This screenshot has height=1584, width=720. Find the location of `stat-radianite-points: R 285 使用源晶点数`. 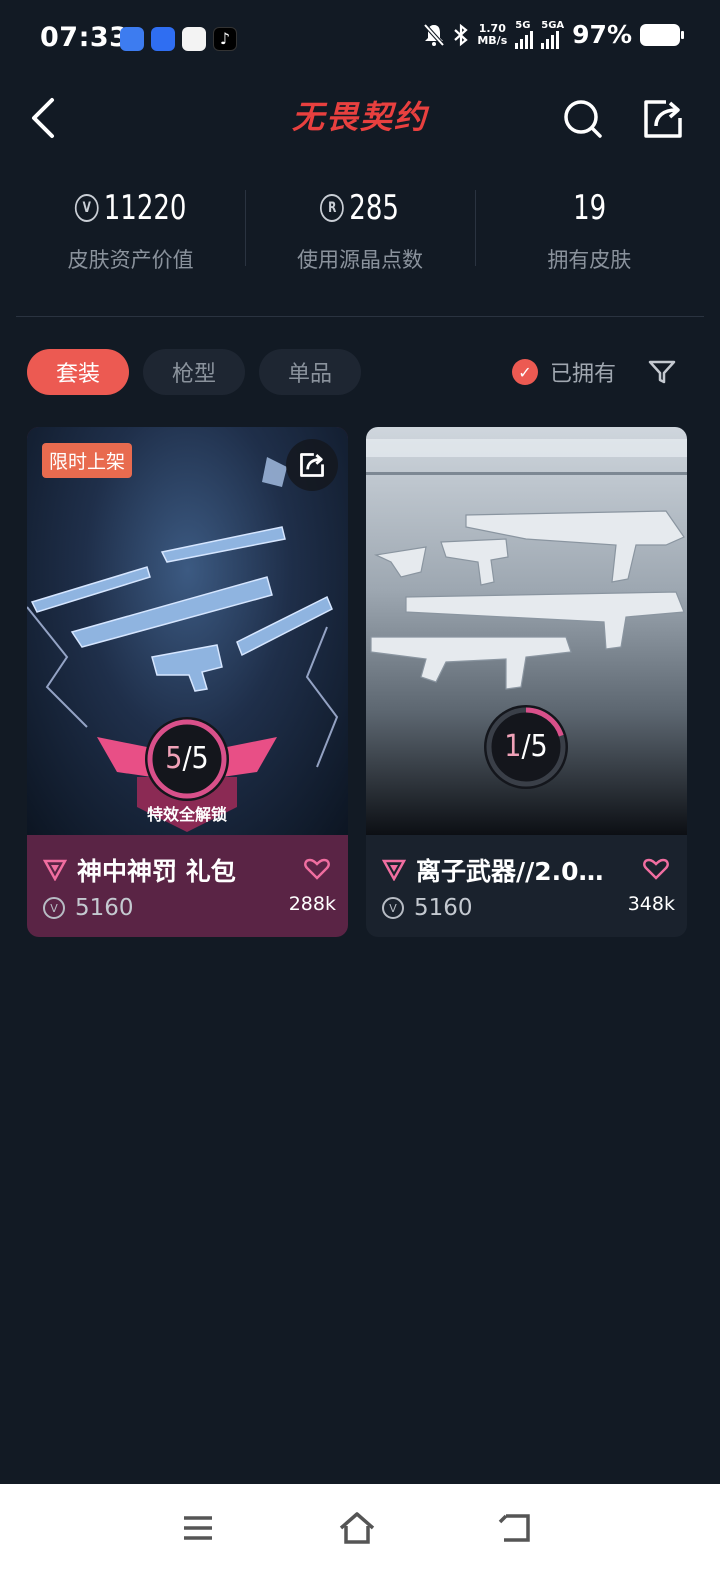

stat-radianite-points: R 285 使用源晶点数 is located at coordinates (359, 235).